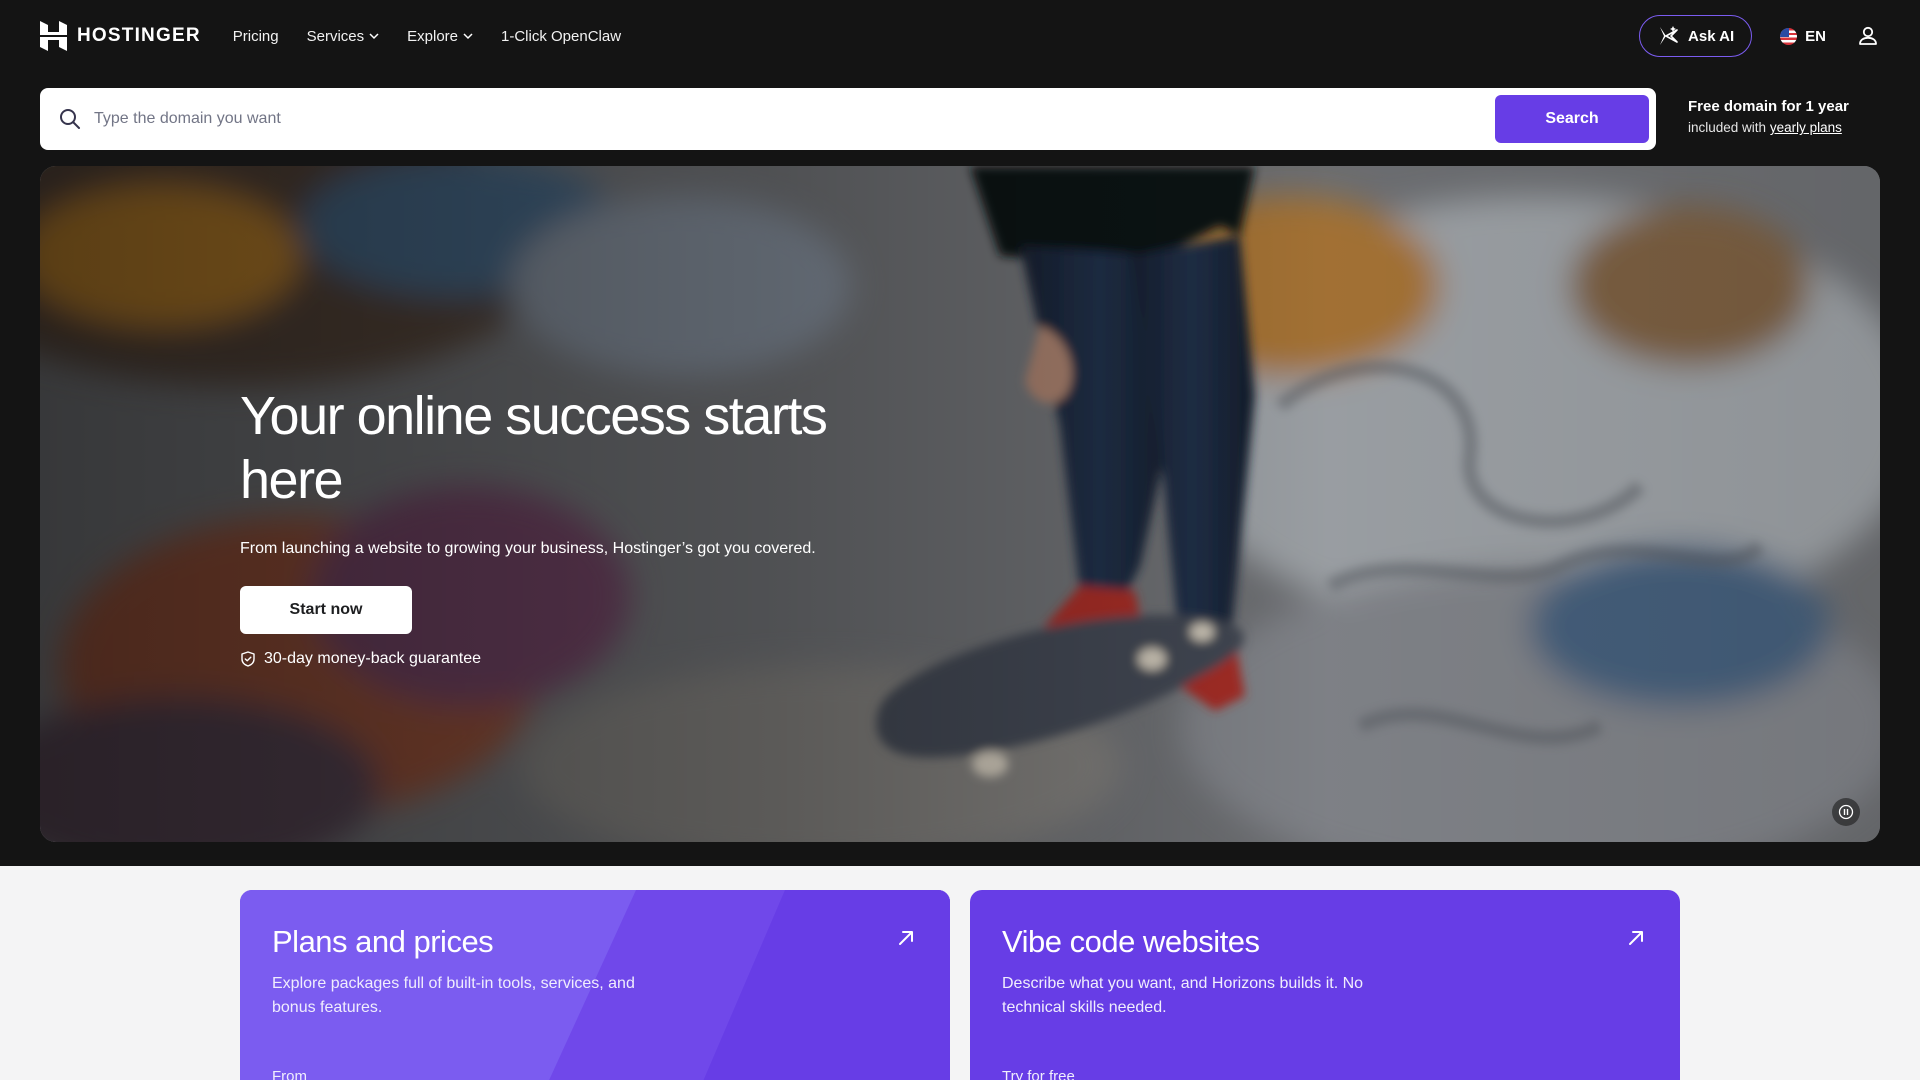 This screenshot has height=1080, width=1920. What do you see at coordinates (1868, 36) in the screenshot?
I see `user-icon` at bounding box center [1868, 36].